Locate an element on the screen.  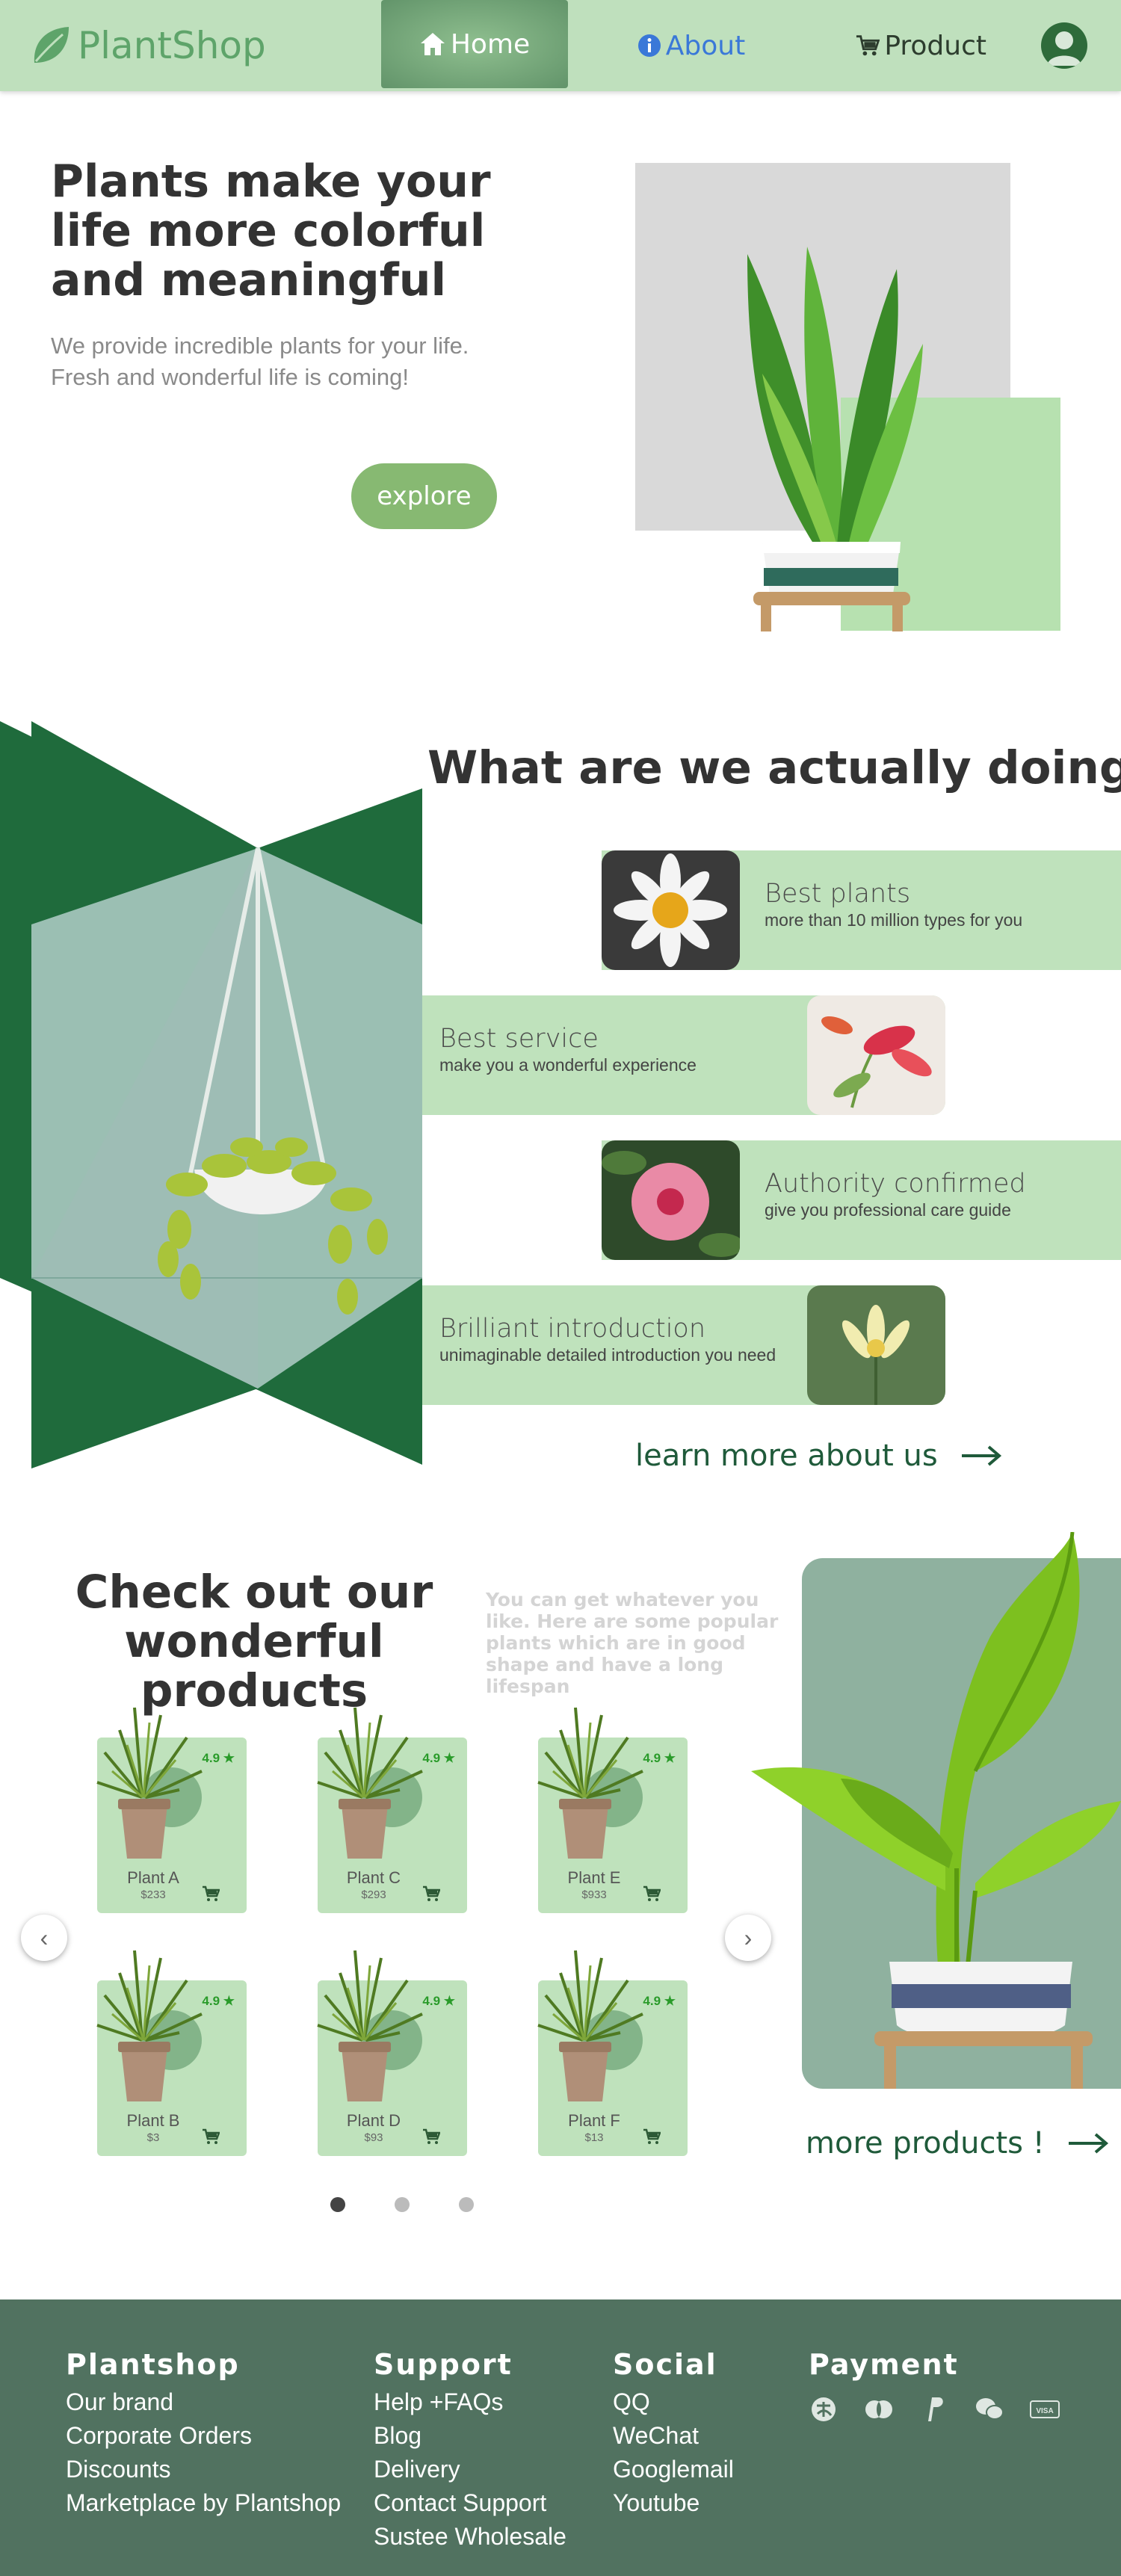
water-lily-photo is located at coordinates (876, 1345).